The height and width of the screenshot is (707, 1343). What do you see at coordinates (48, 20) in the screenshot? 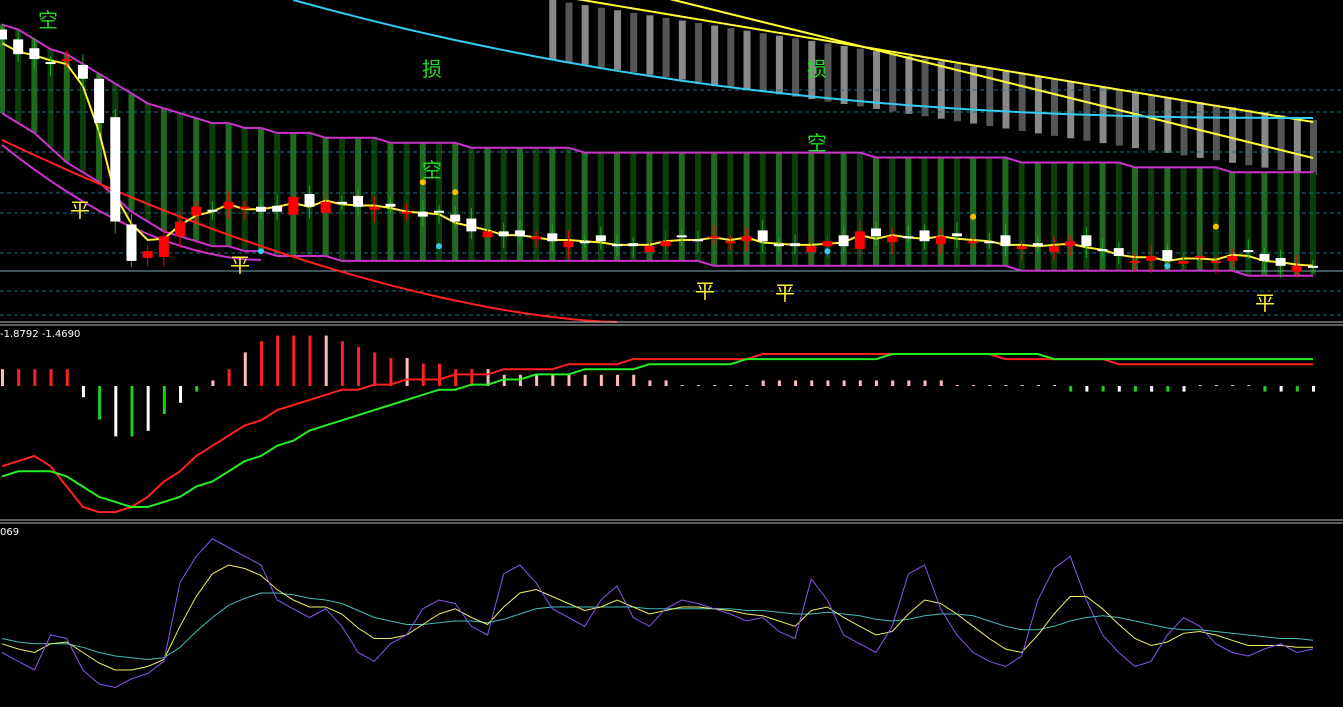
I see `signal-kong-1: 空` at bounding box center [48, 20].